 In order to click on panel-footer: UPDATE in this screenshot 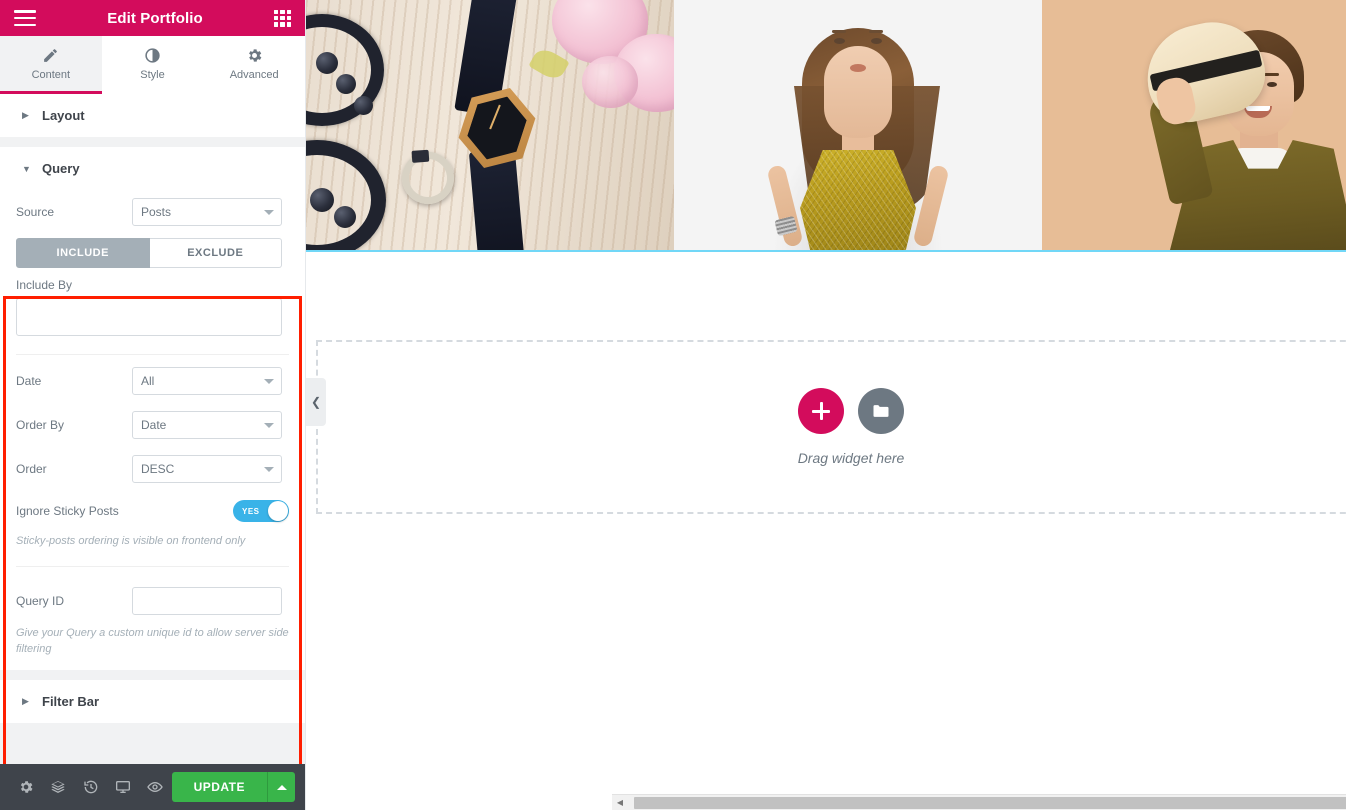, I will do `click(152, 787)`.